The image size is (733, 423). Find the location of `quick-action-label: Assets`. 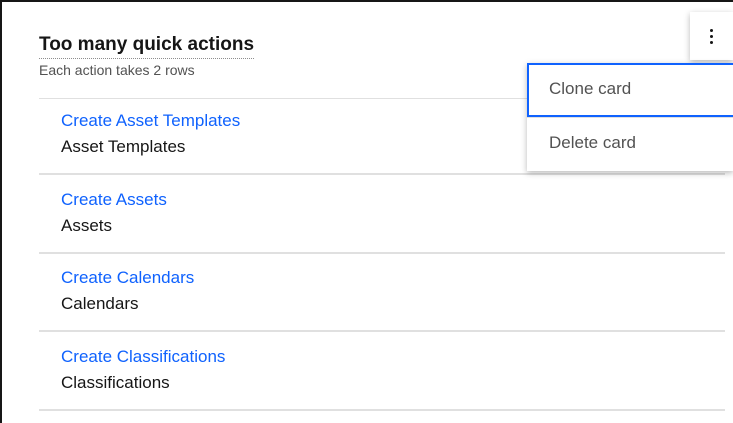

quick-action-label: Assets is located at coordinates (87, 225).